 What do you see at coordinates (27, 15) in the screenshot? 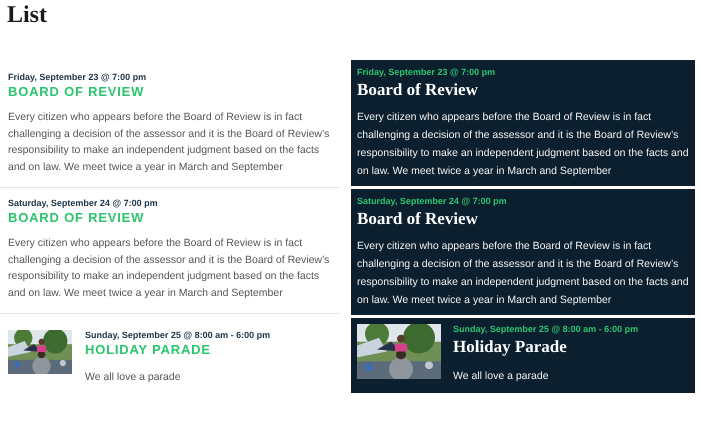
I see `page-title: List` at bounding box center [27, 15].